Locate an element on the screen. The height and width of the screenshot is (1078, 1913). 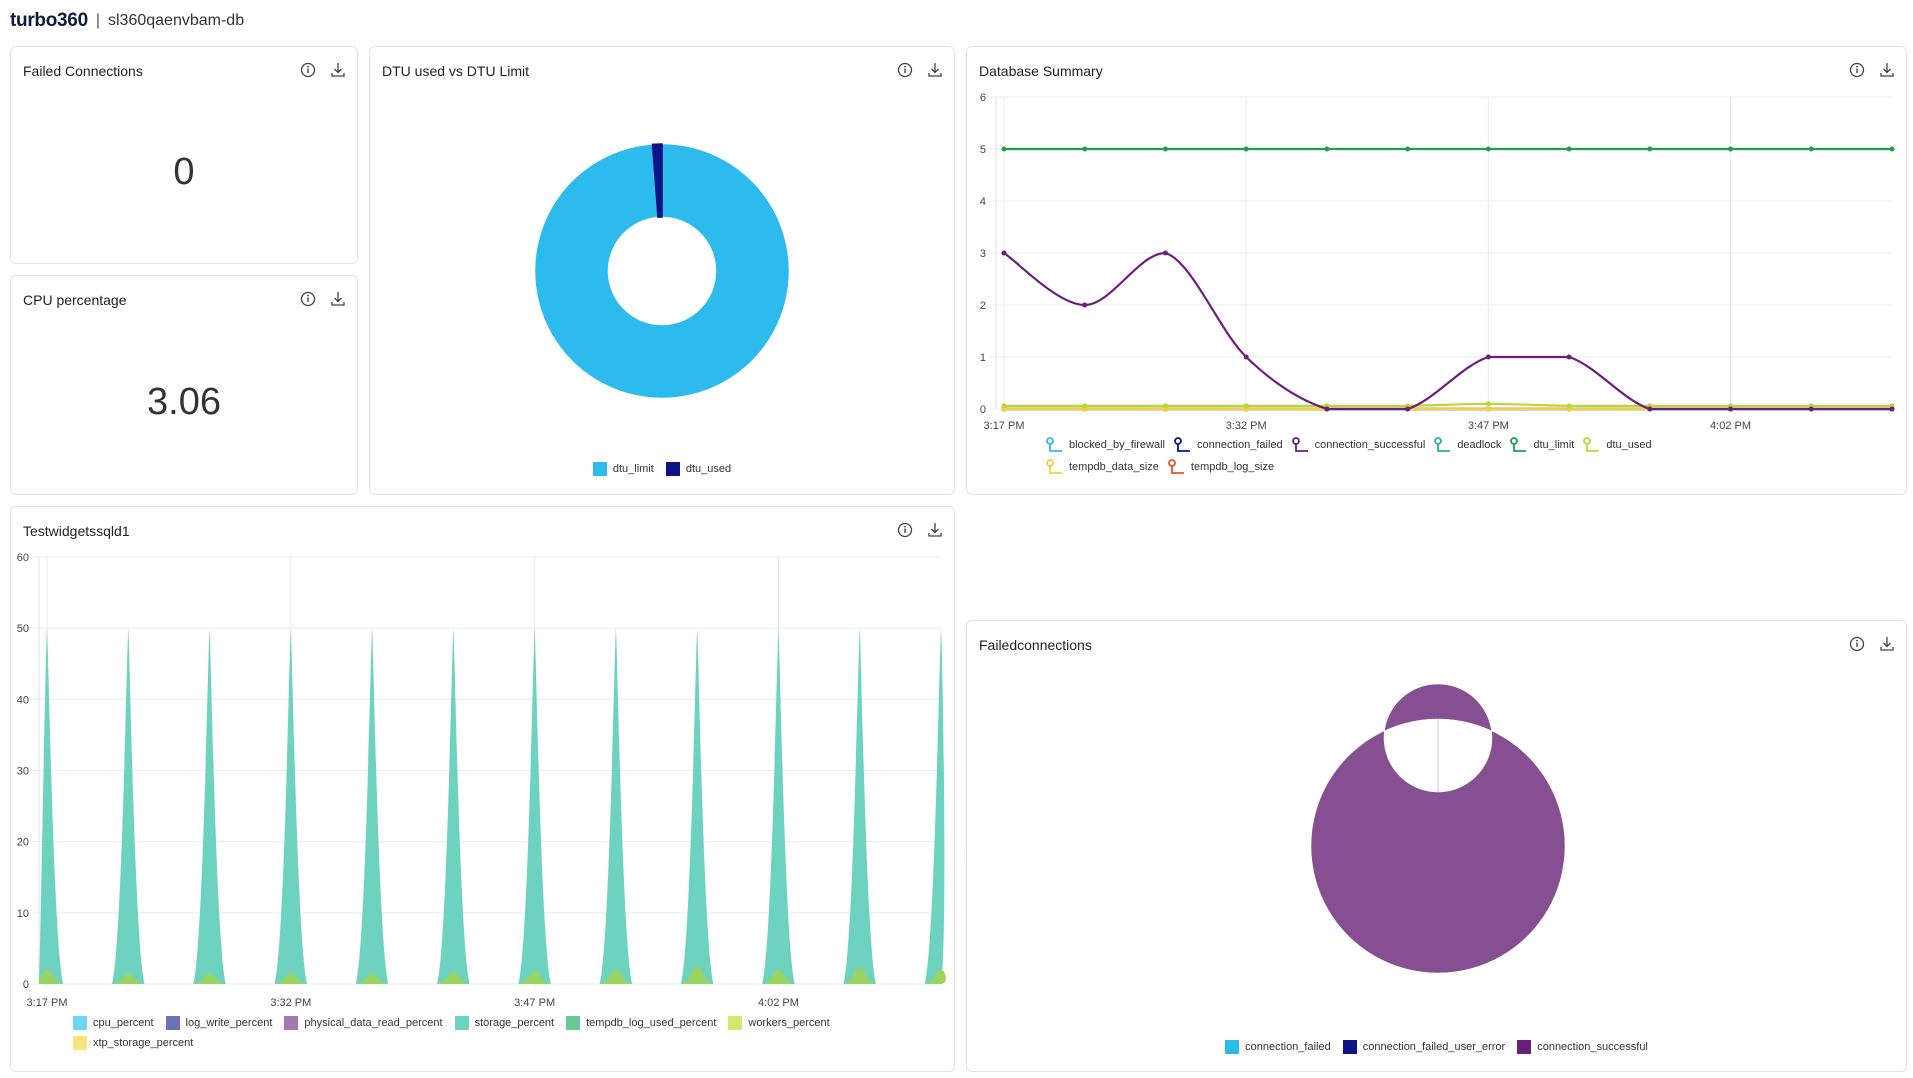
x-tick-label: 3:17 PM is located at coordinates (47, 1003).